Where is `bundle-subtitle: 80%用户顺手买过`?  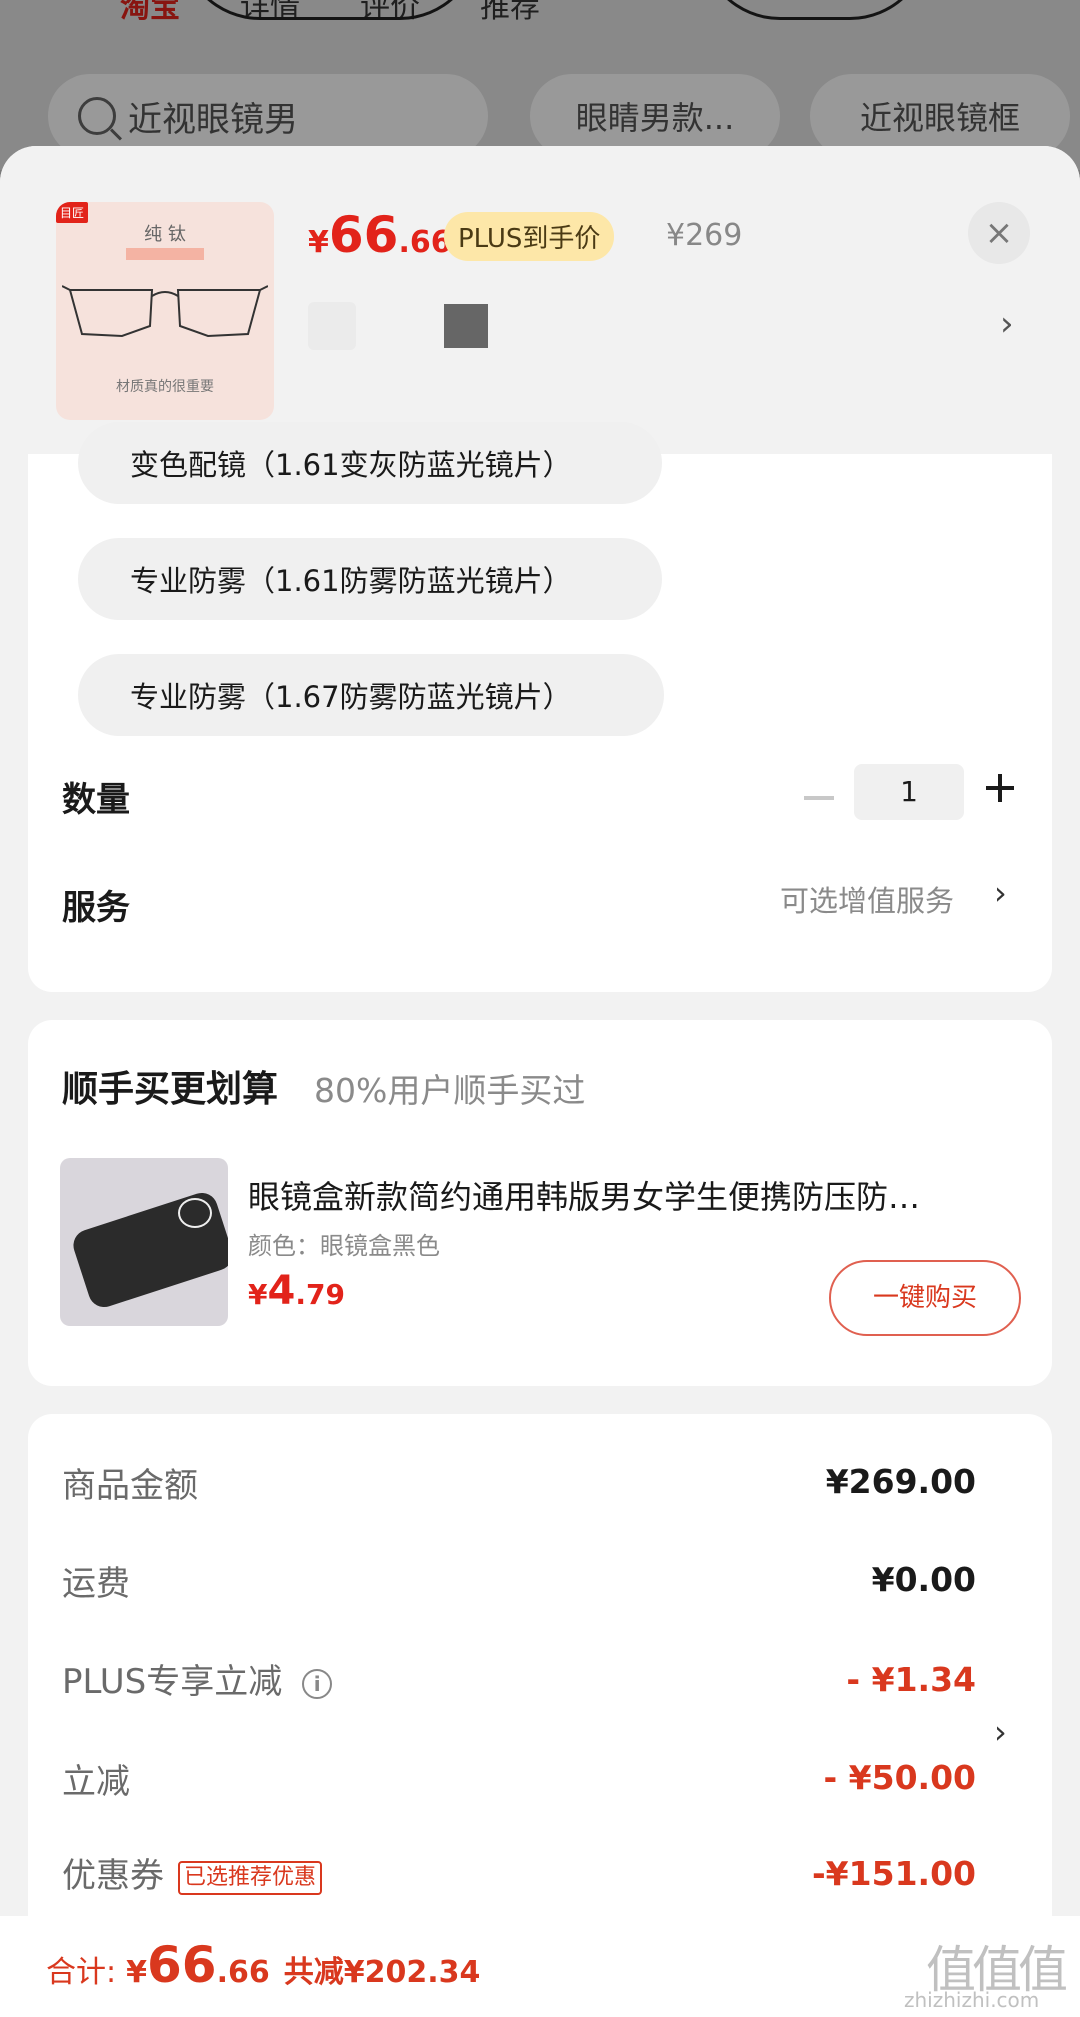
bundle-subtitle: 80%用户顺手买过 is located at coordinates (450, 1090).